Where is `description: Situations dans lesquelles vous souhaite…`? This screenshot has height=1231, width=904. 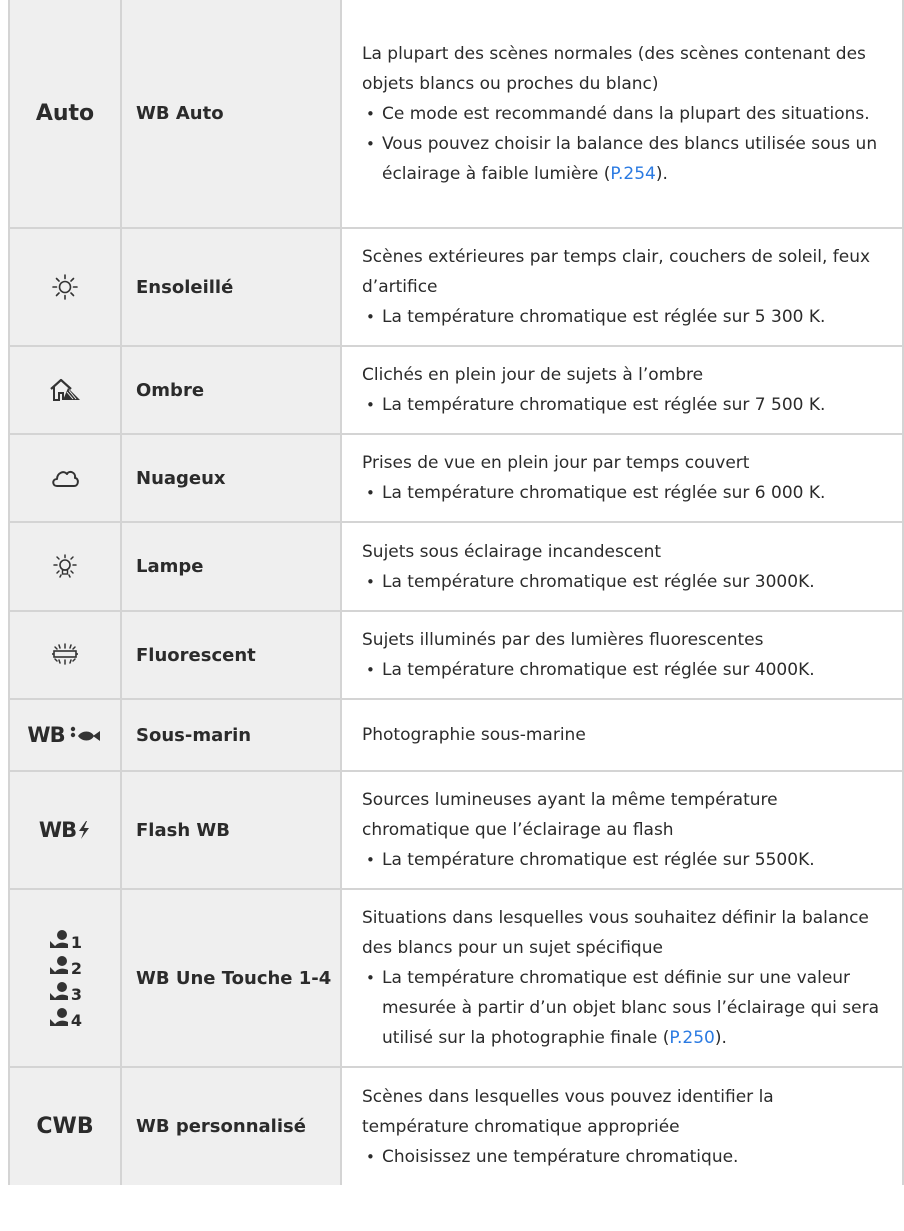 description: Situations dans lesquelles vous souhaite… is located at coordinates (615, 933).